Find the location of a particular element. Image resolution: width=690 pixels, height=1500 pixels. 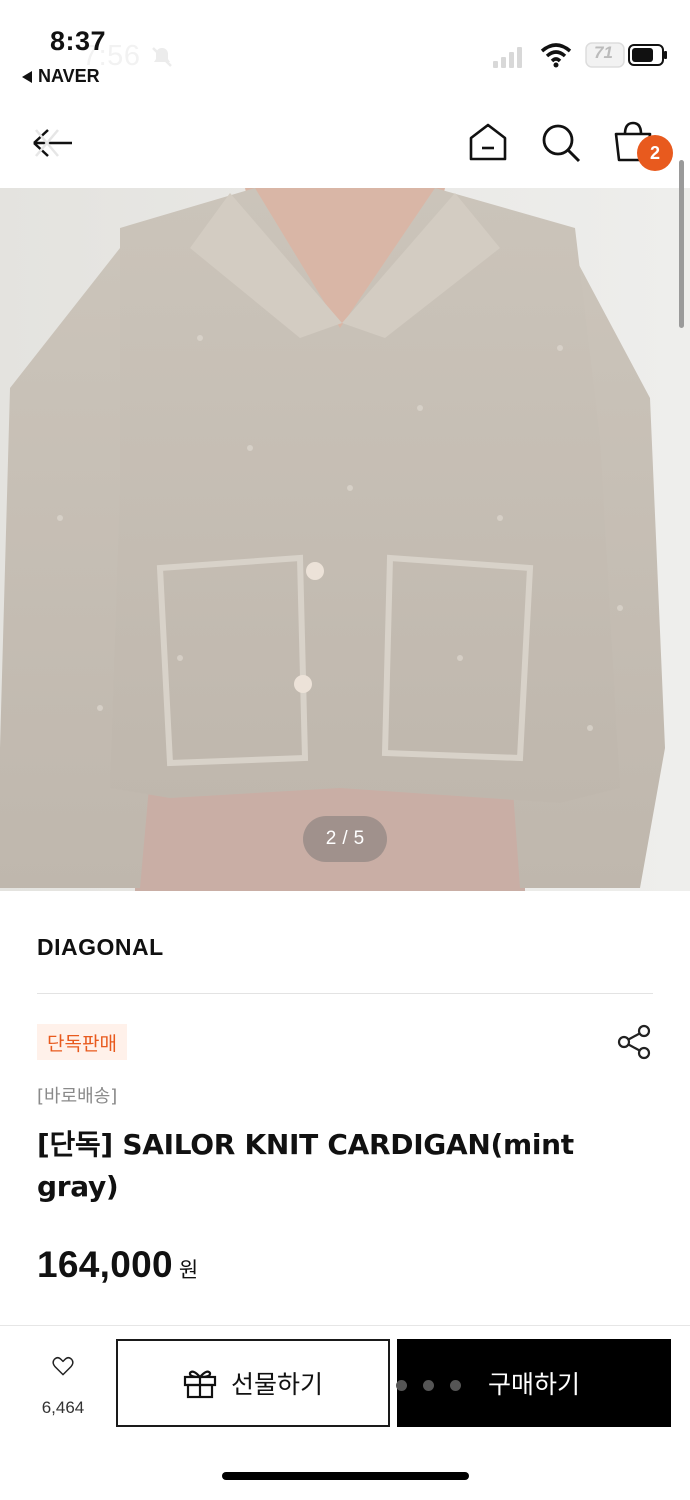

status-bar: 7:56 8:37 NAVER 71 is located at coordinates (345, 50).